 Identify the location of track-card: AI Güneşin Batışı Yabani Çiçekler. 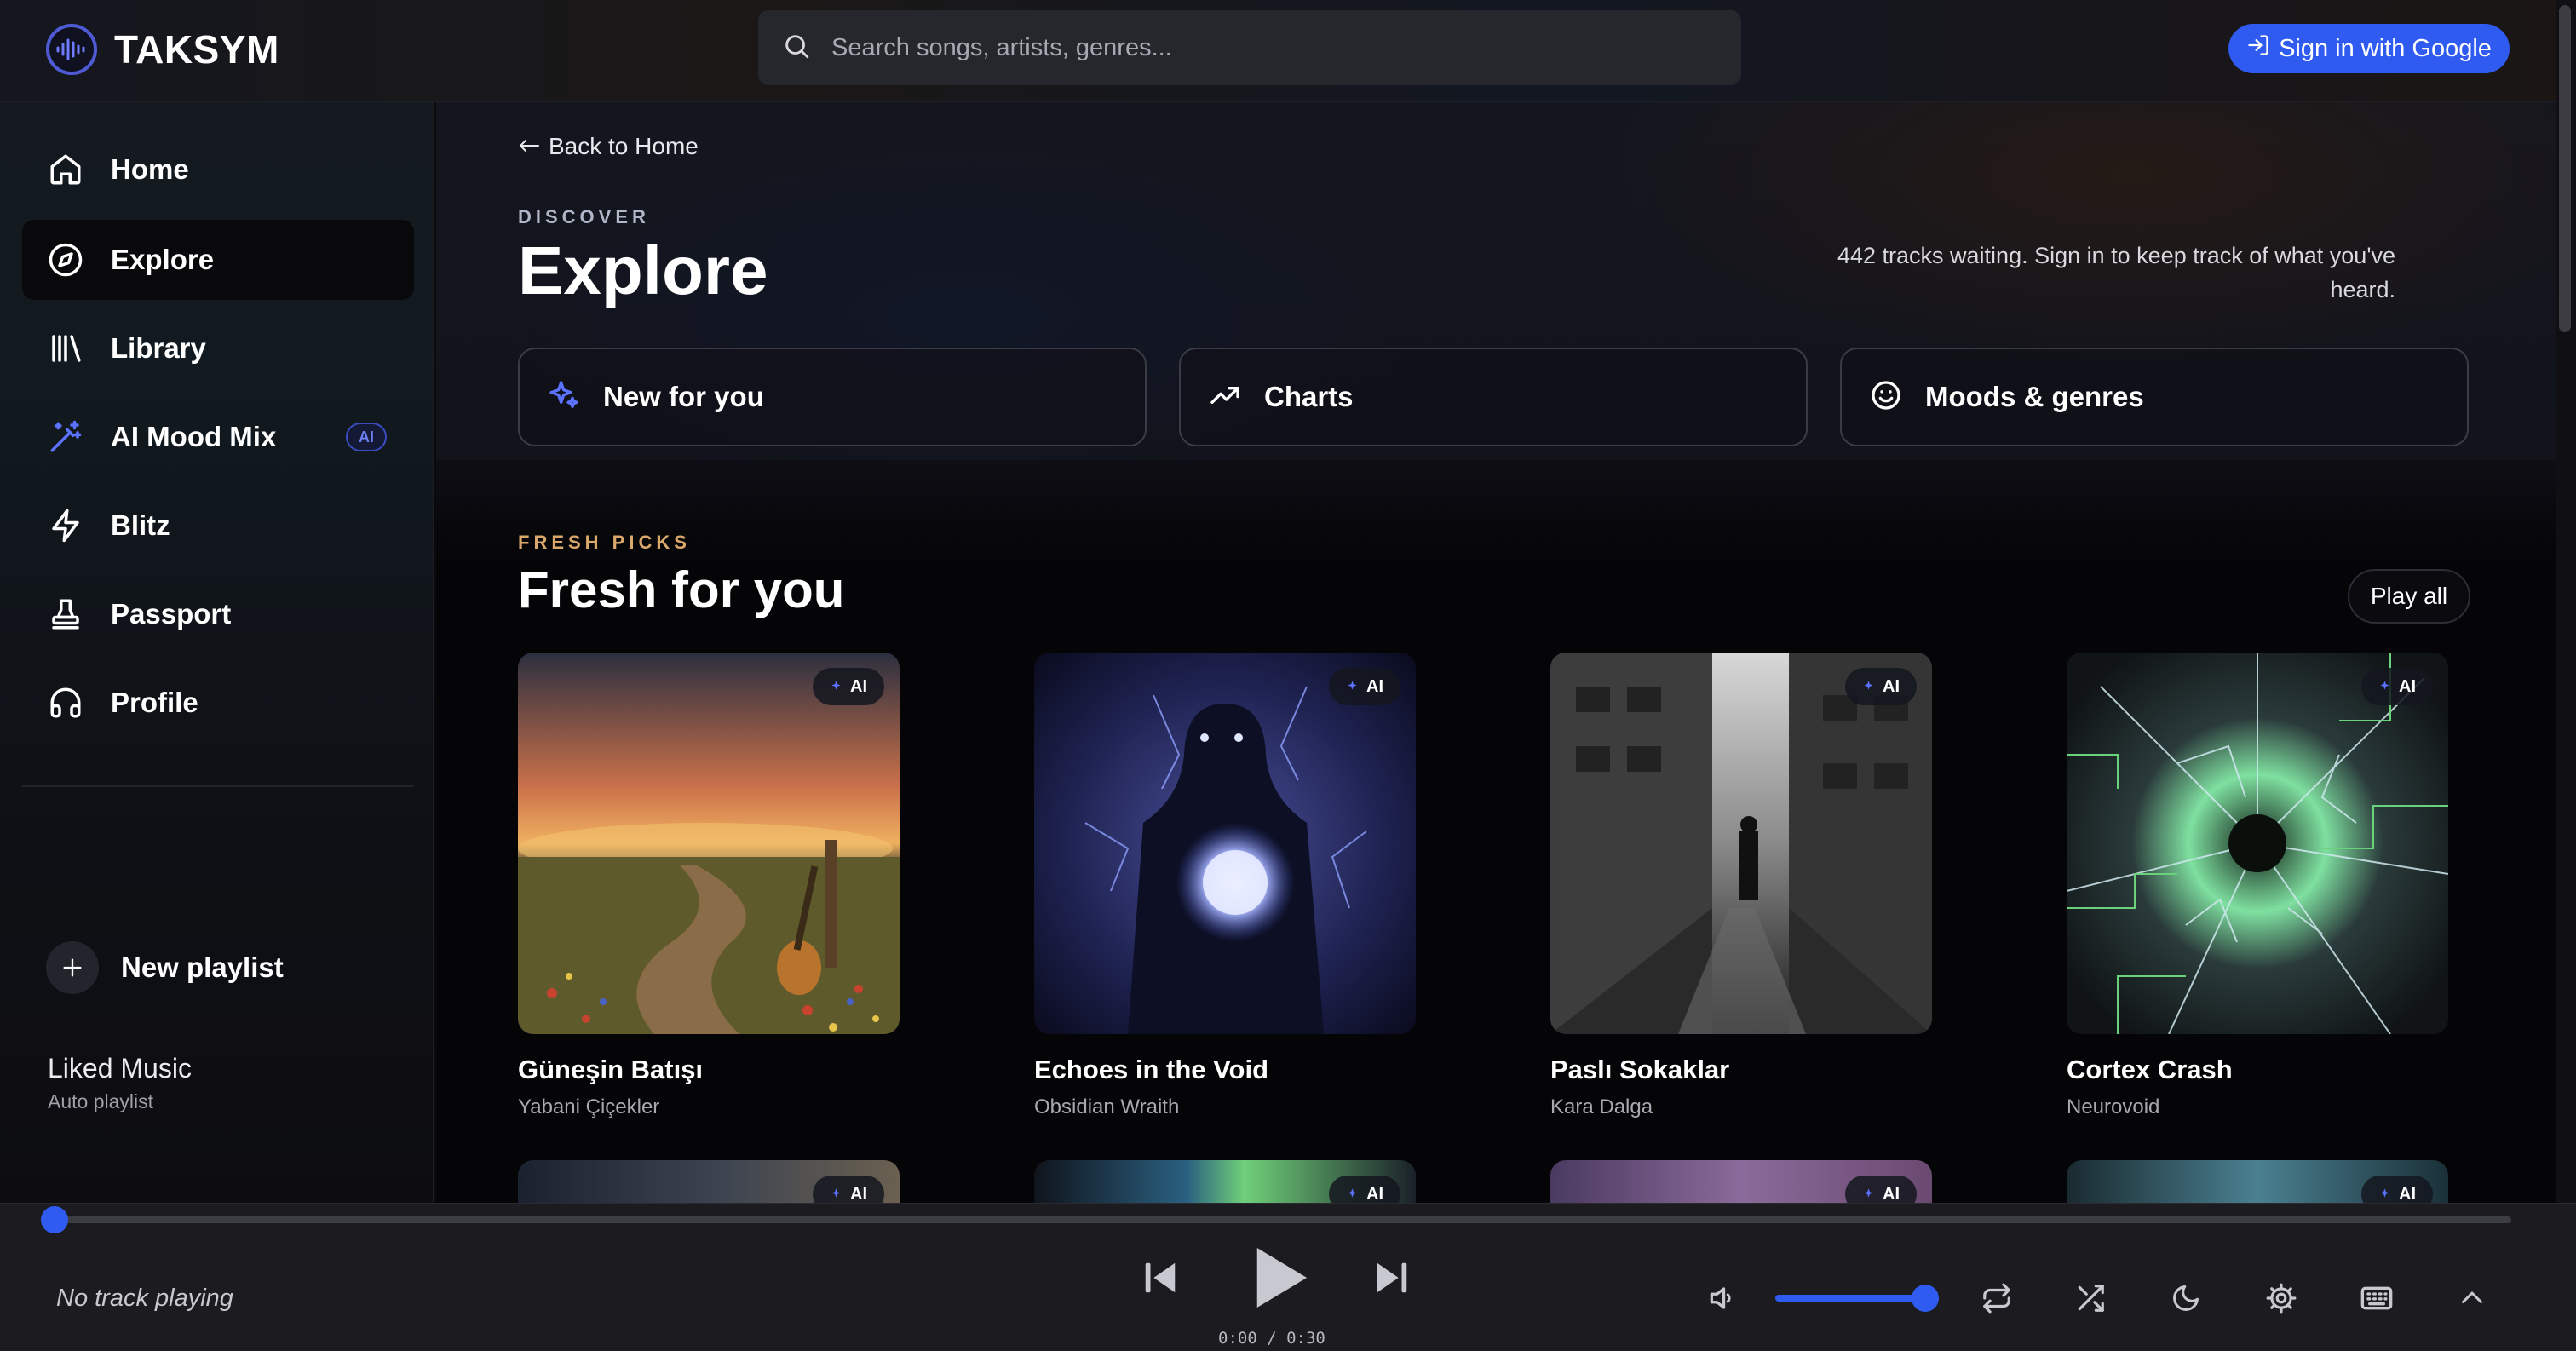
(709, 886).